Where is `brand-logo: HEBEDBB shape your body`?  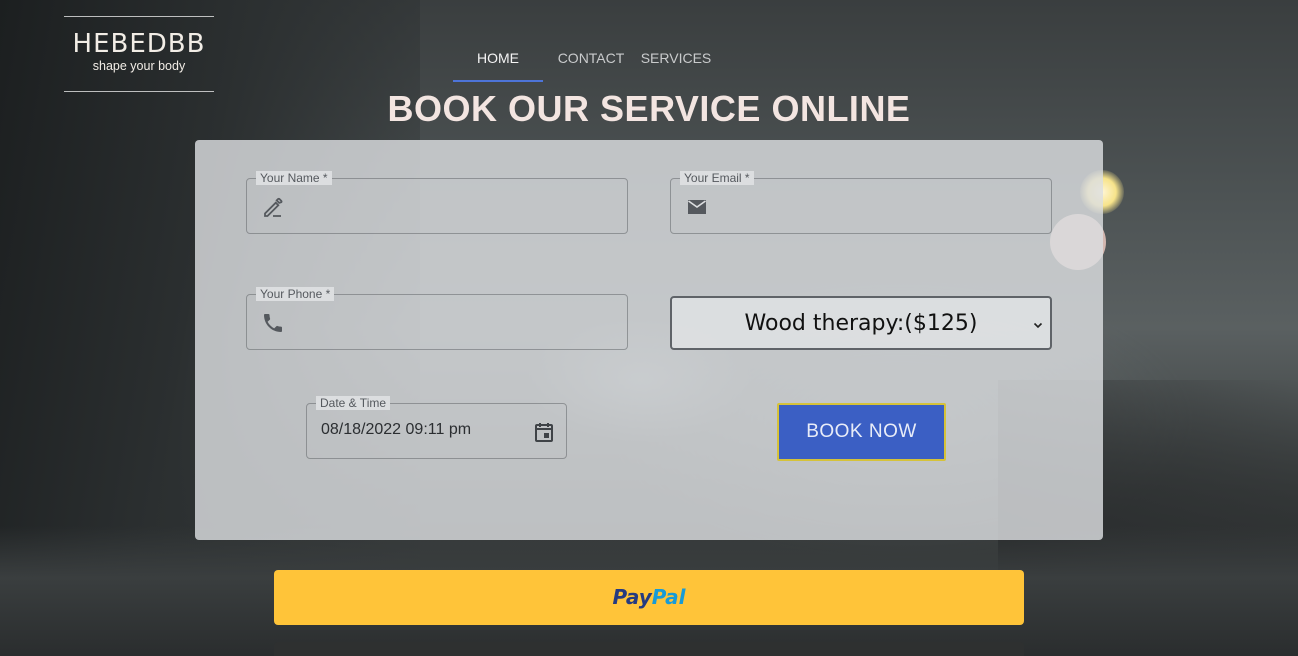
brand-logo: HEBEDBB shape your body is located at coordinates (139, 54).